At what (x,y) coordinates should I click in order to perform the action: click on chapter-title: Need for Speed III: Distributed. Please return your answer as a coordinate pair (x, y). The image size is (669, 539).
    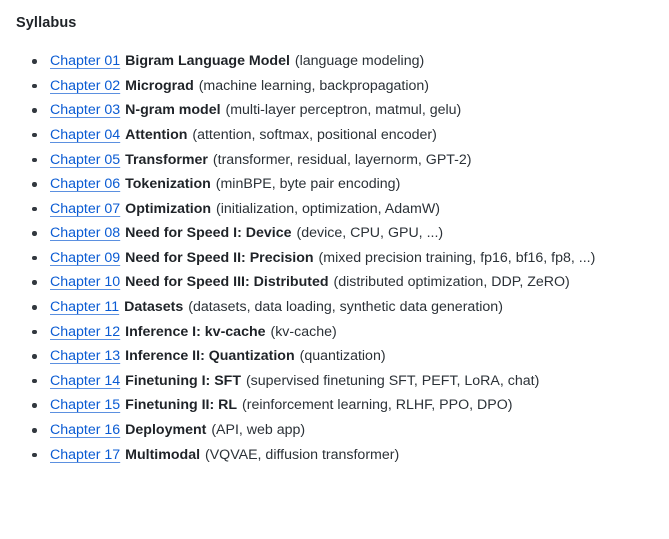
    Looking at the image, I should click on (227, 282).